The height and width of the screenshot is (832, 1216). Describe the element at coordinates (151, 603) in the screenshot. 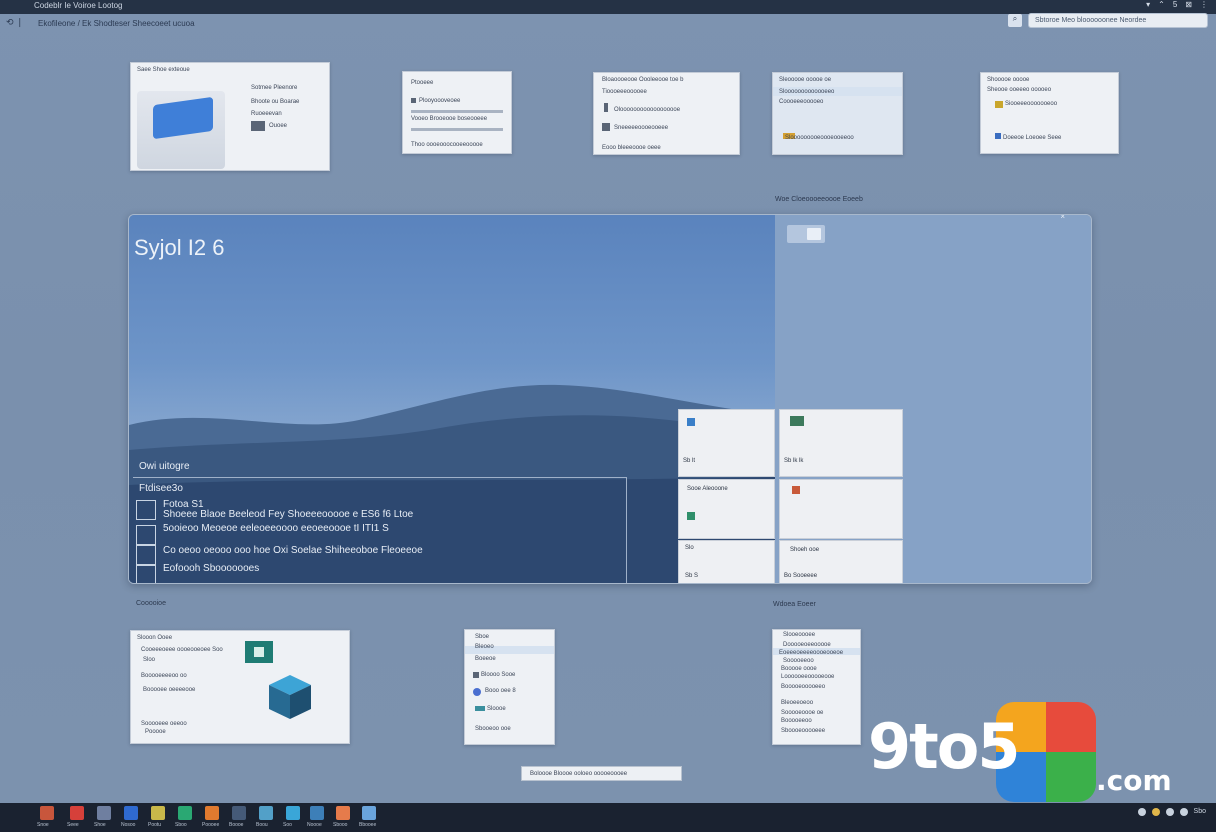

I see `section-label: Cooooioe` at that location.